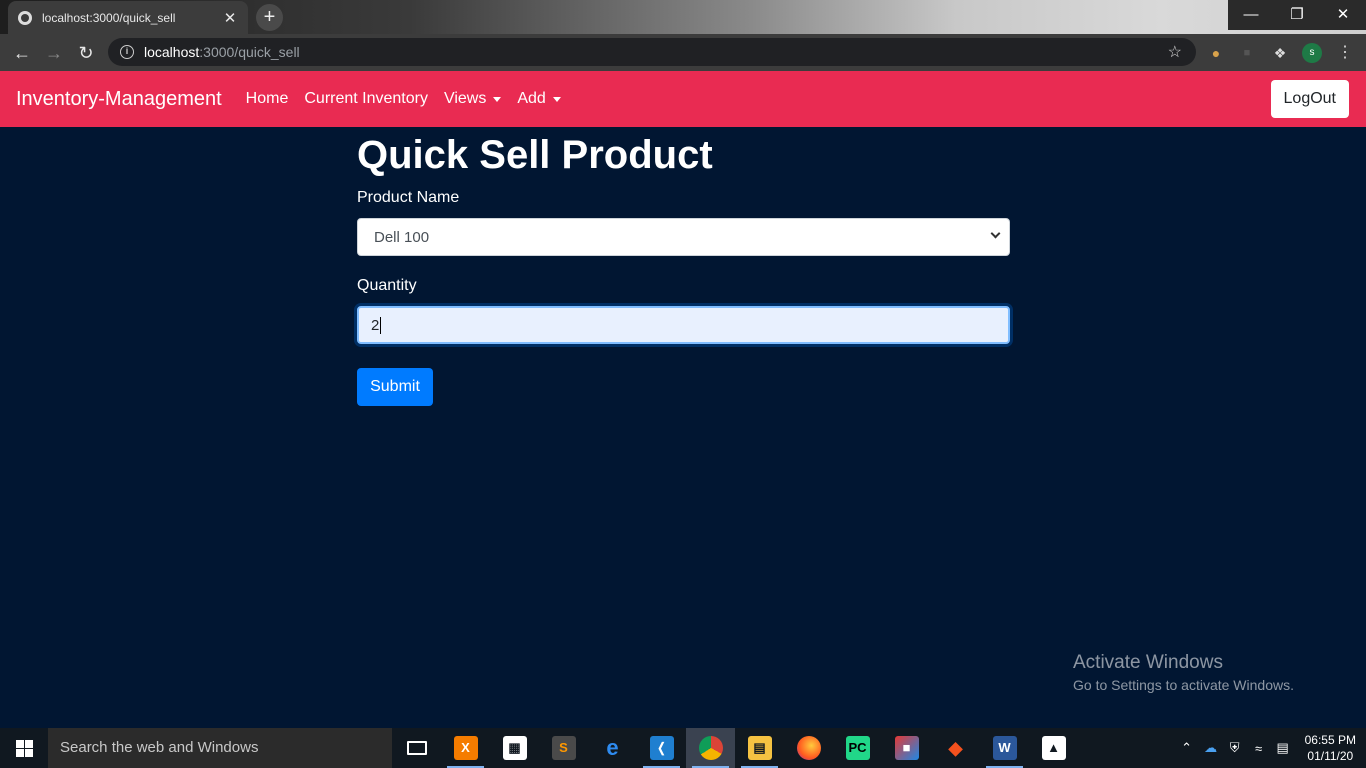 Image resolution: width=1366 pixels, height=768 pixels. Describe the element at coordinates (995, 233) in the screenshot. I see `chevron-down-icon` at that location.